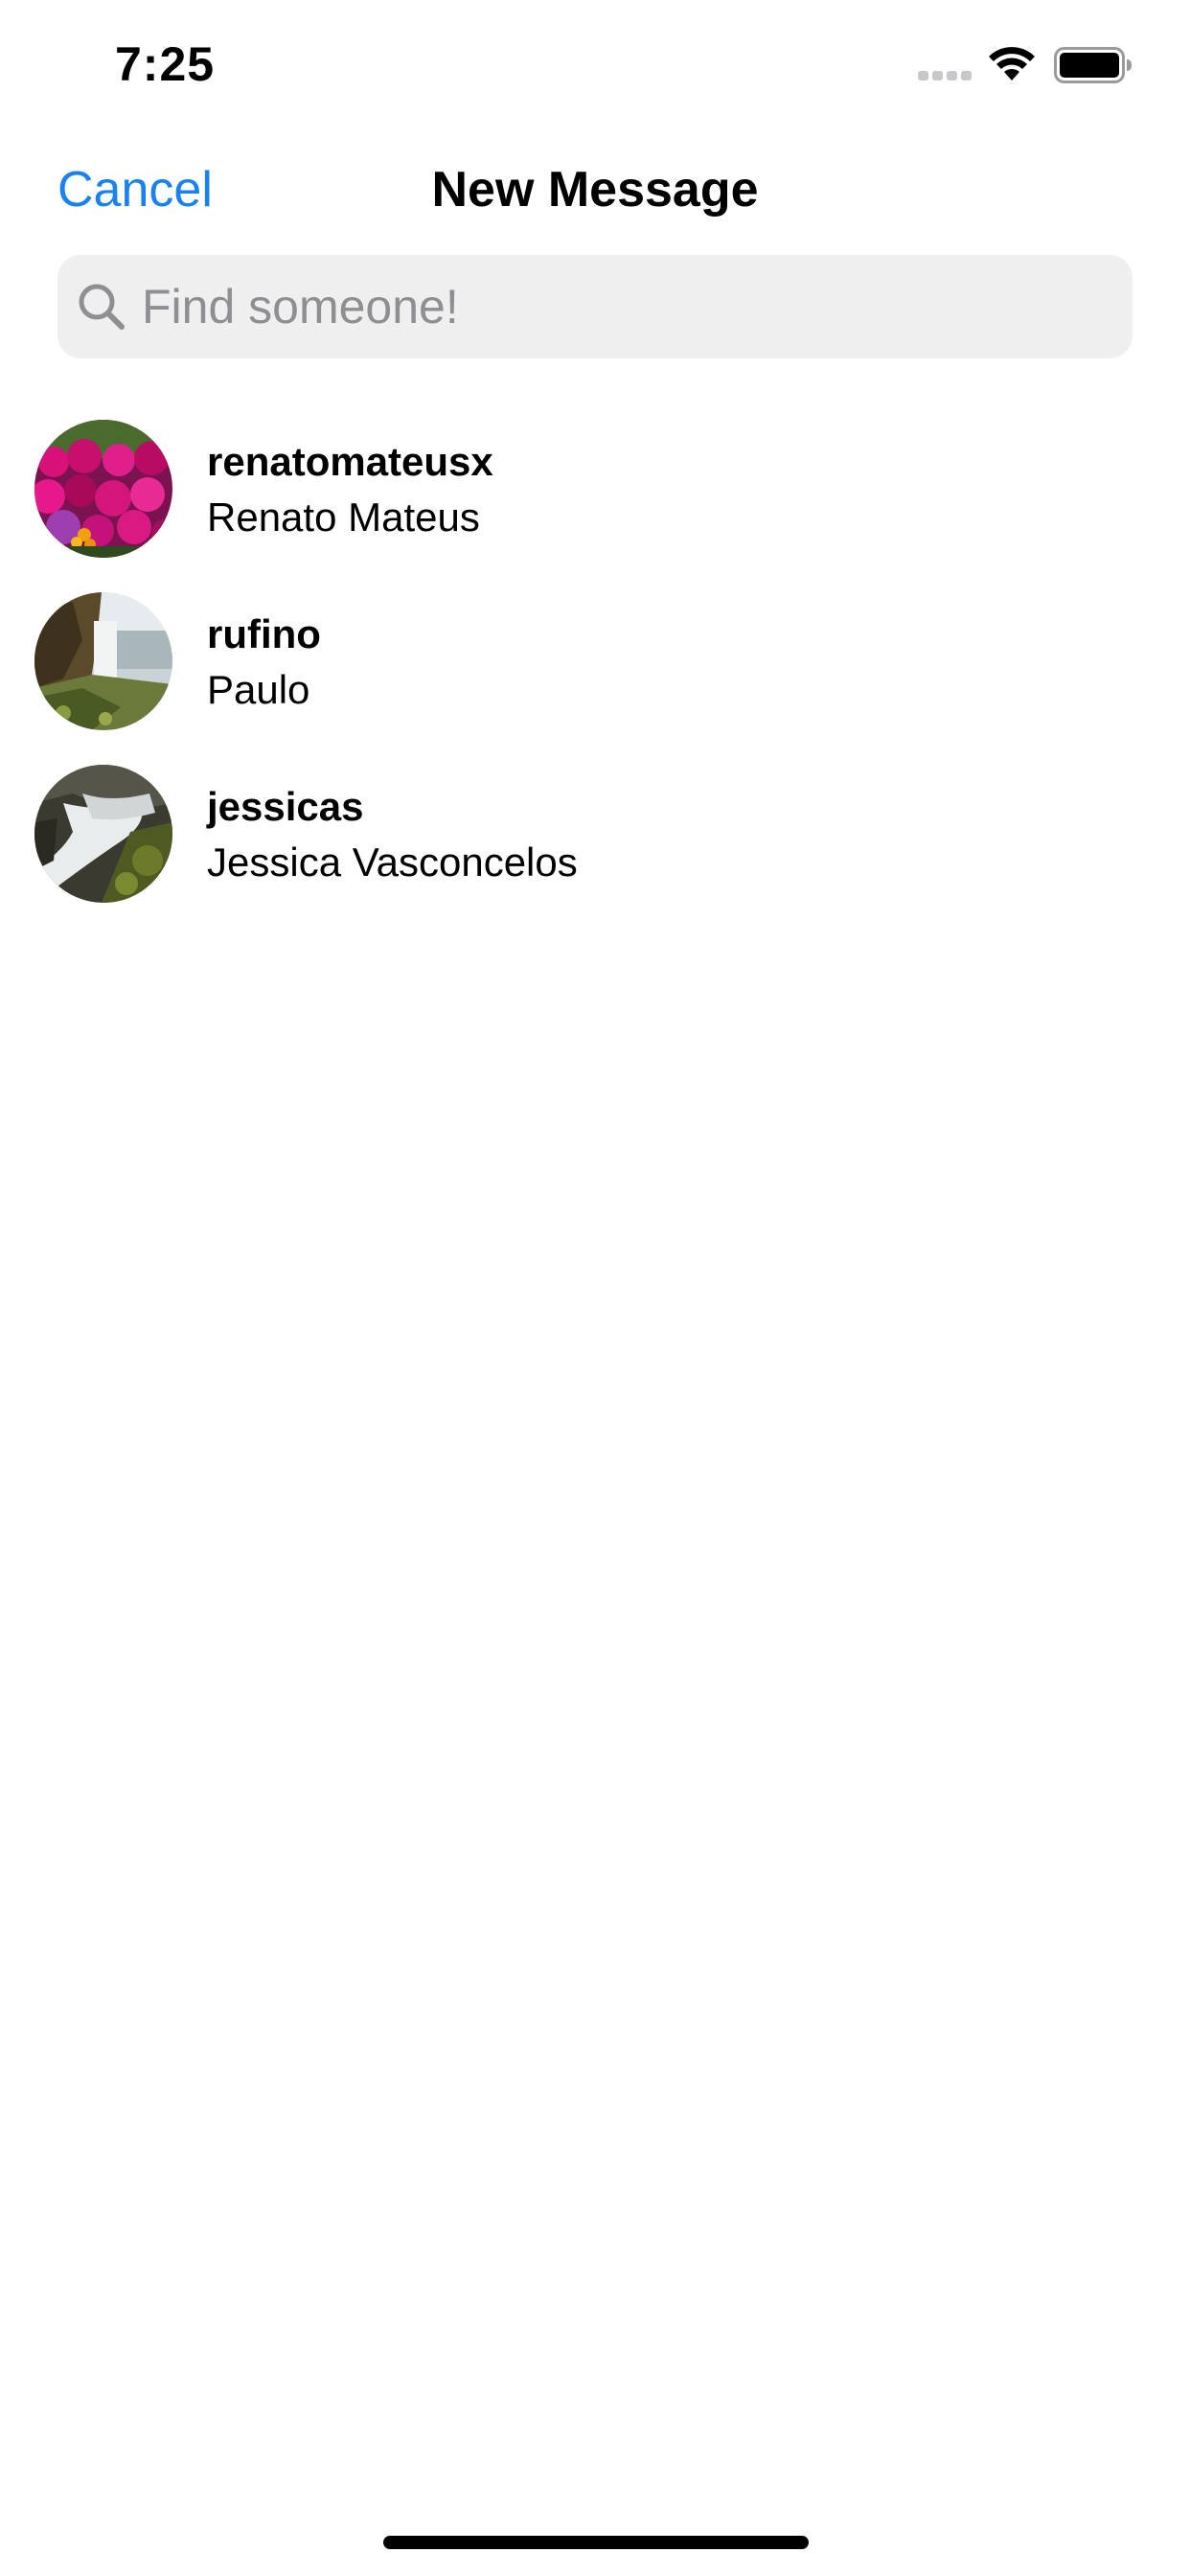 The image size is (1190, 2576). I want to click on username: rufino, so click(264, 633).